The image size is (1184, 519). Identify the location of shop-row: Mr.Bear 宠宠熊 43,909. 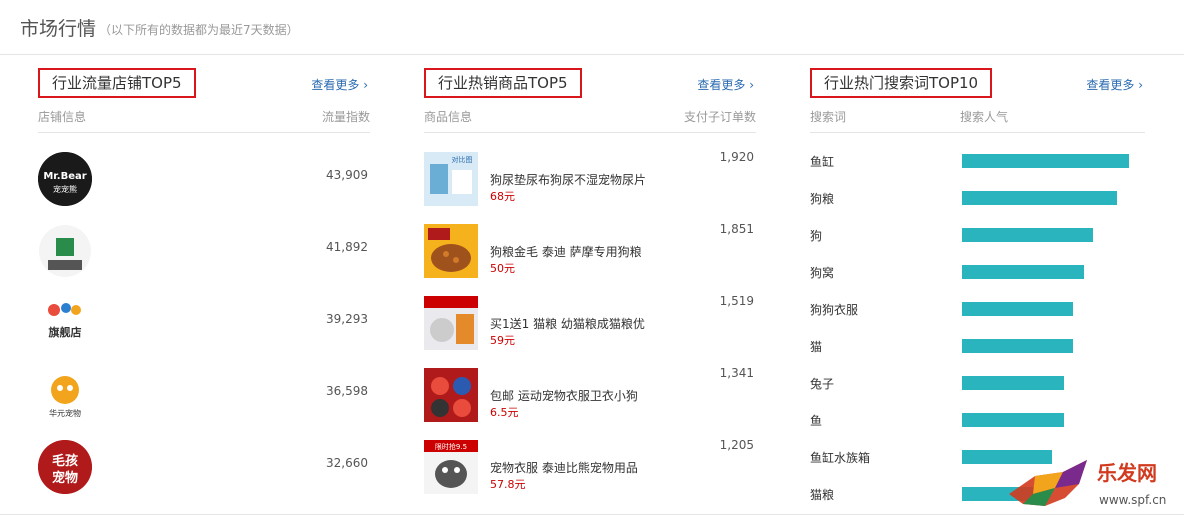
(204, 182).